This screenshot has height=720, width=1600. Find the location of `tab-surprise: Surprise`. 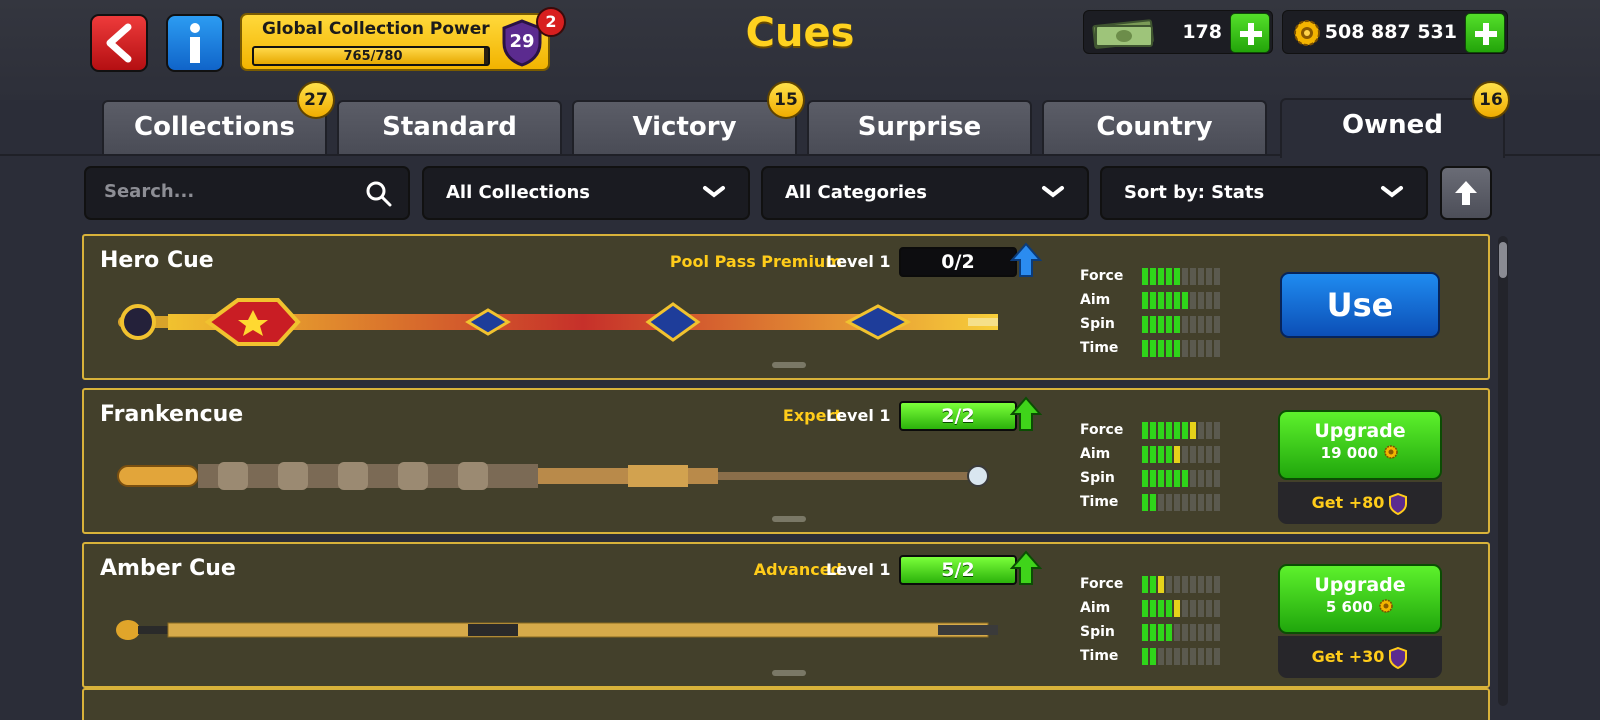

tab-surprise: Surprise is located at coordinates (919, 127).